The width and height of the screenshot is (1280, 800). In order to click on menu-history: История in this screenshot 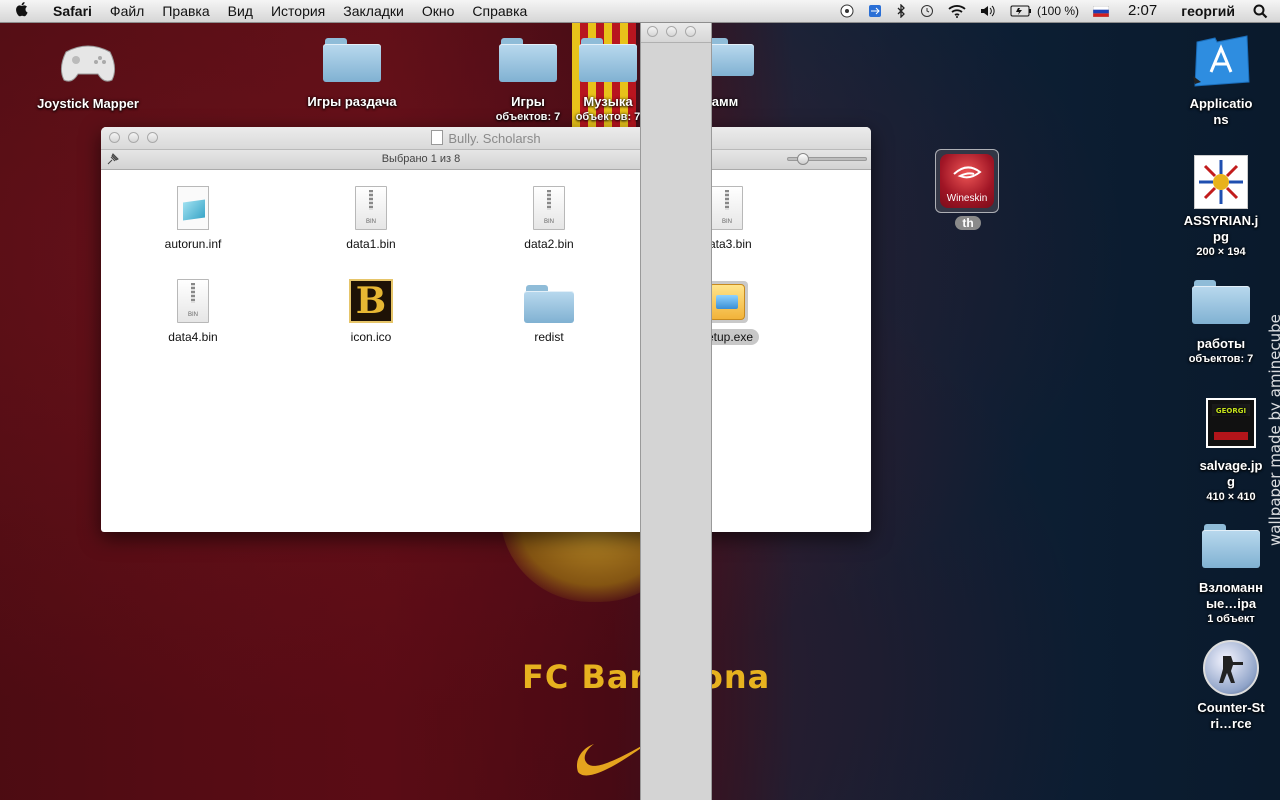, I will do `click(298, 11)`.